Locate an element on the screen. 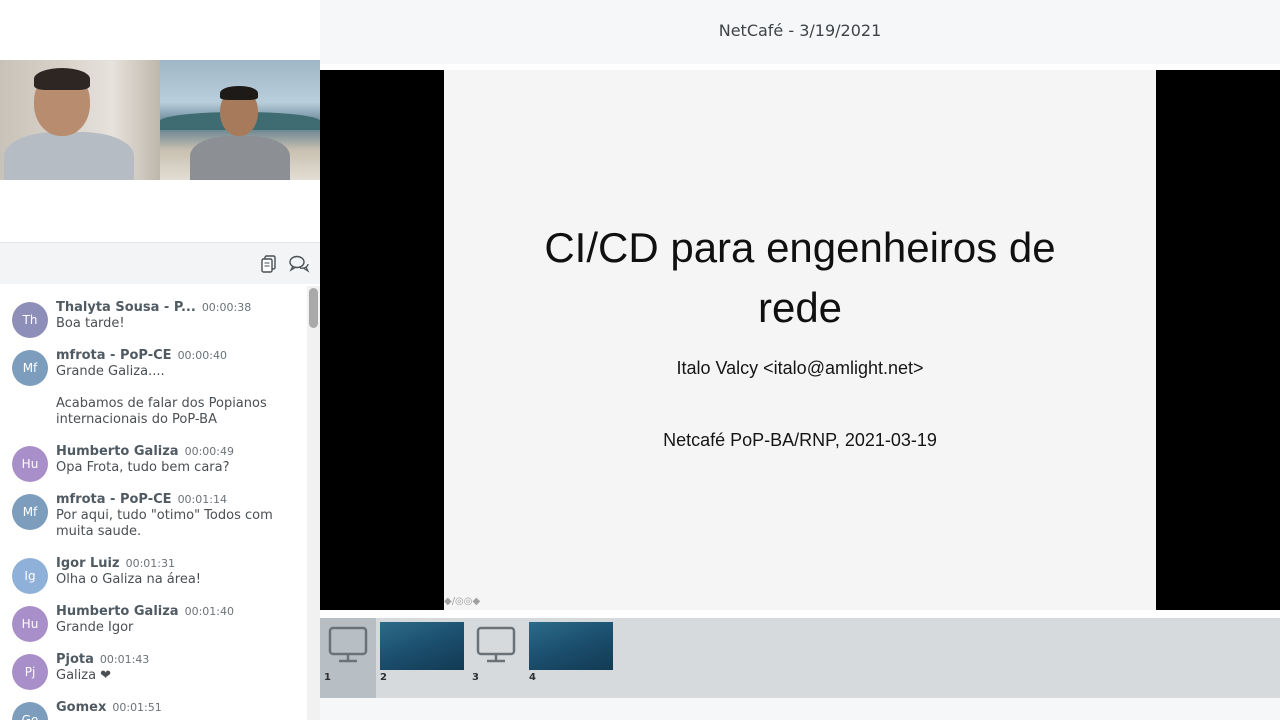 The height and width of the screenshot is (720, 1280). thumbnail-number: 4 is located at coordinates (532, 677).